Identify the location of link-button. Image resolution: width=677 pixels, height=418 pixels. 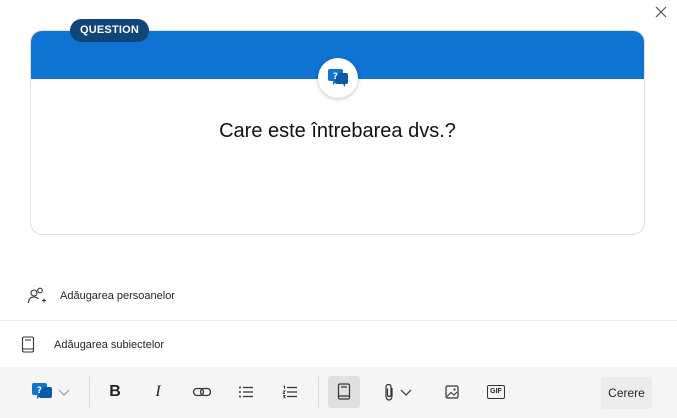
(202, 392).